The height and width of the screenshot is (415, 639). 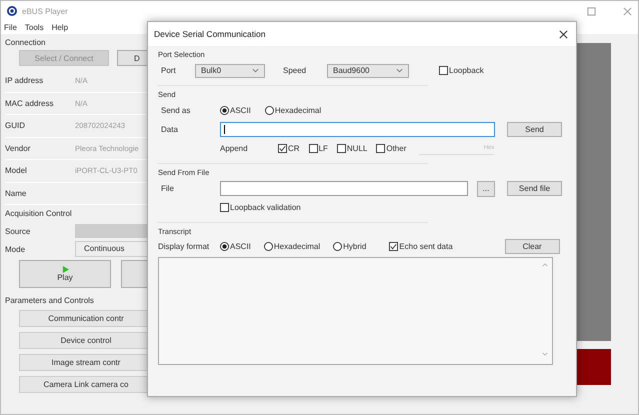 I want to click on checkbox-label: LF, so click(x=323, y=148).